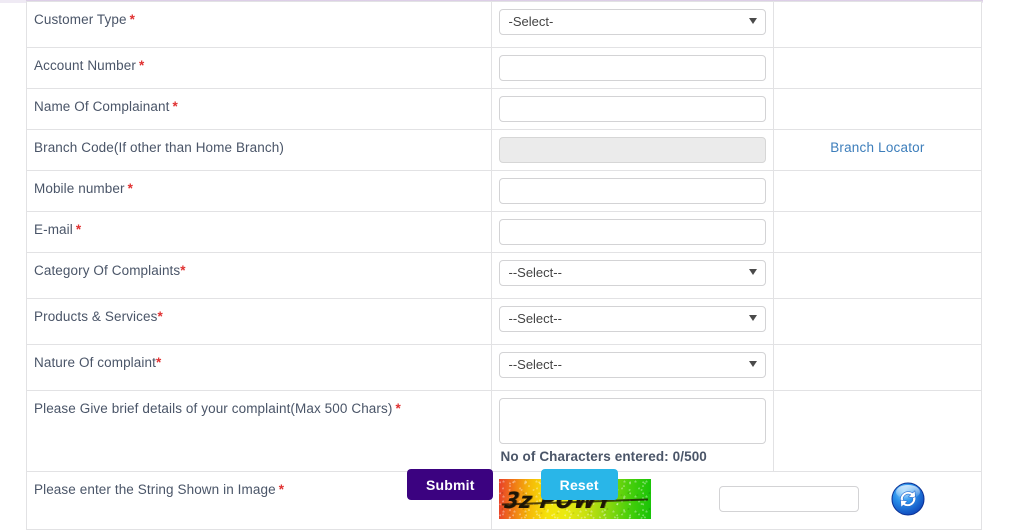 The height and width of the screenshot is (530, 1025). I want to click on field-label: Category Of Complaints*, so click(259, 270).